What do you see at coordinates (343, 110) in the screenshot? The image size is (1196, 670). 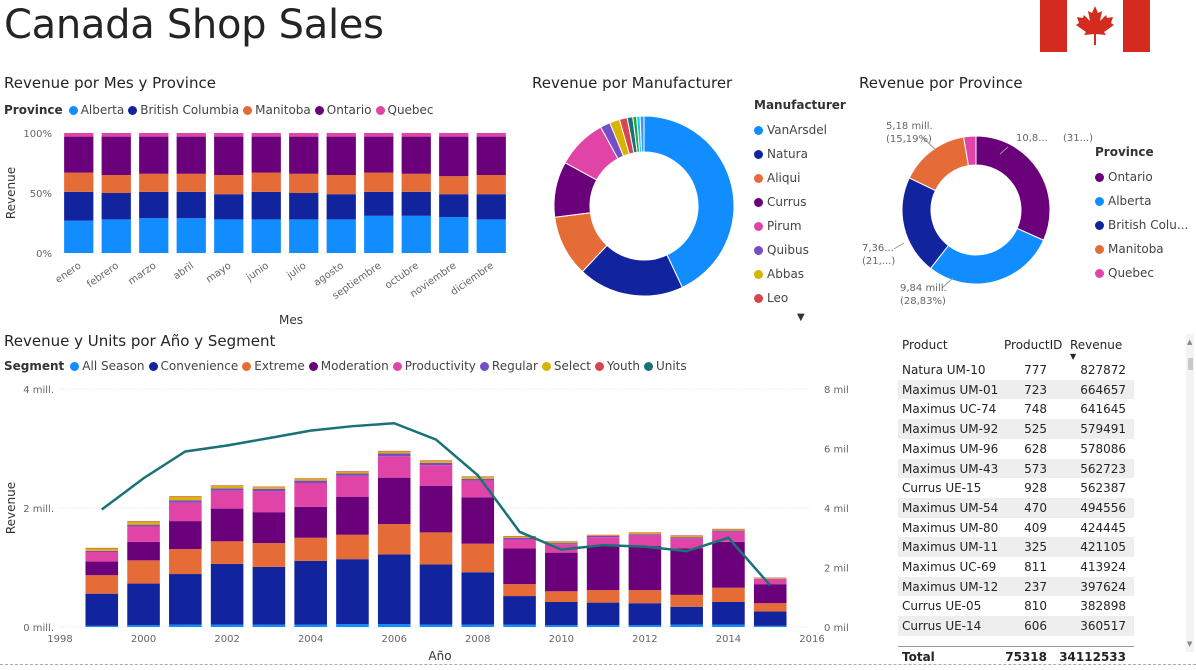 I see `legend-item: Ontario` at bounding box center [343, 110].